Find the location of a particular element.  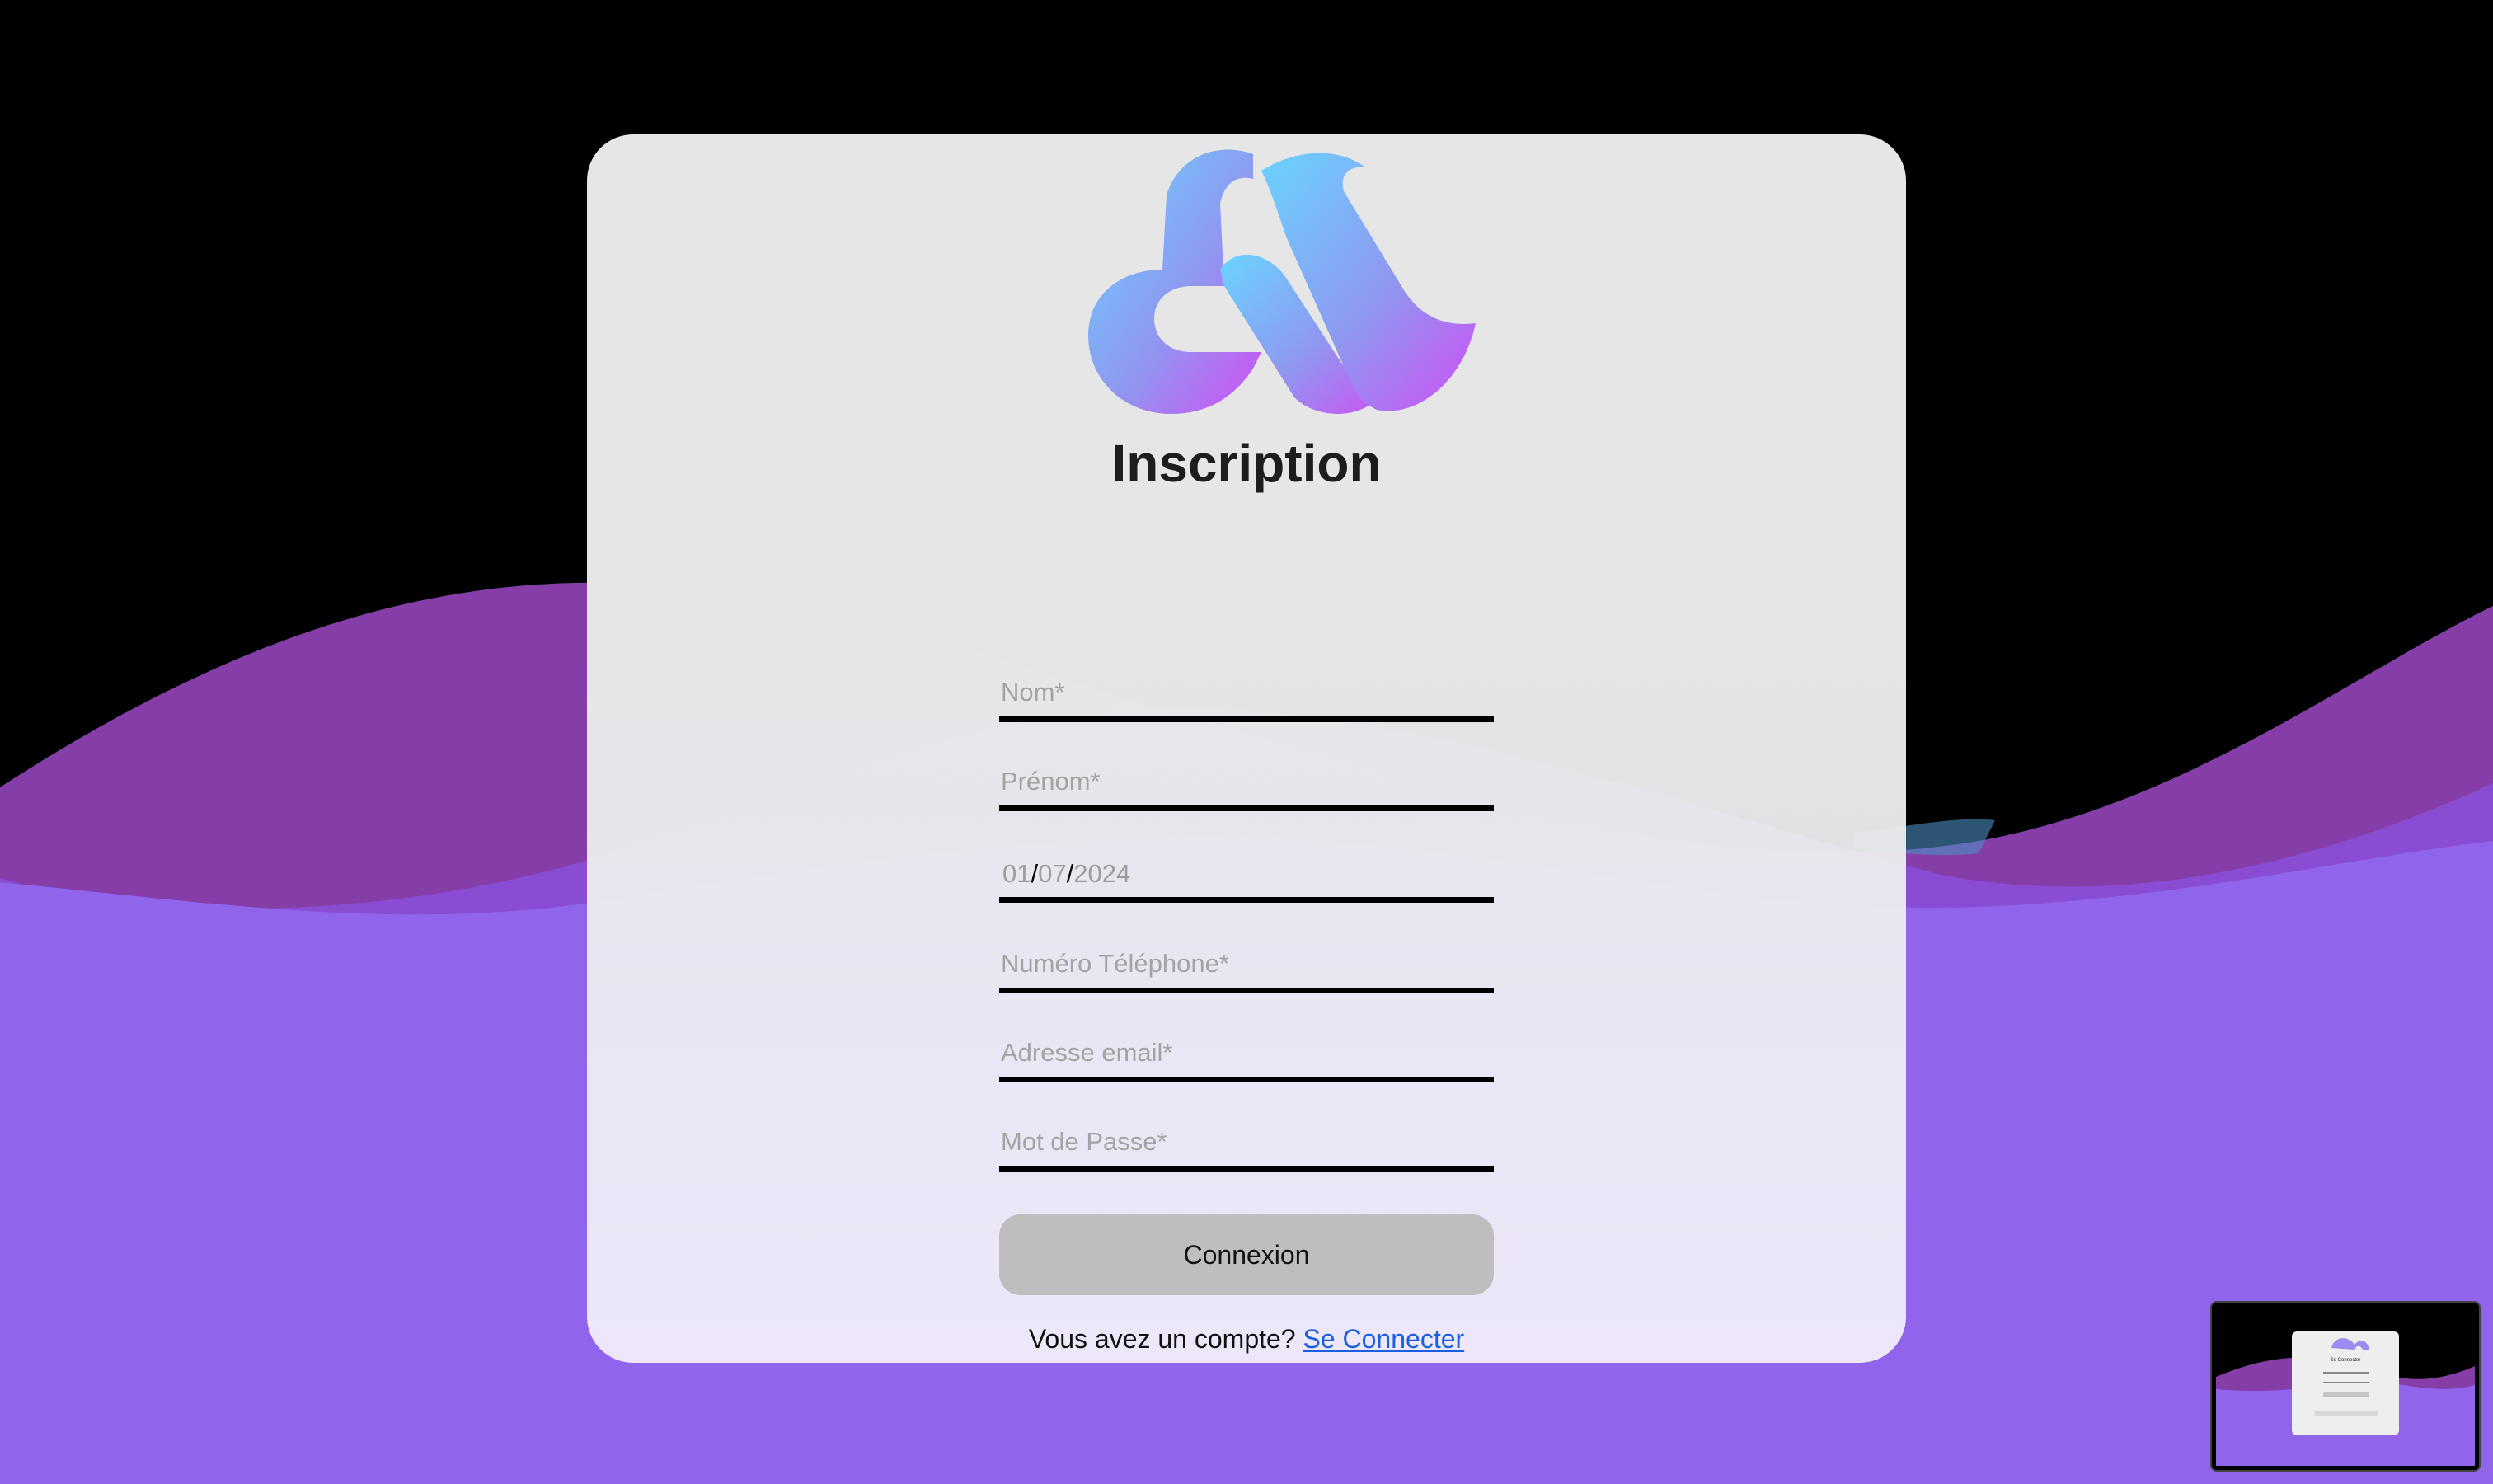

connexion-button: Connexion is located at coordinates (1246, 1254).